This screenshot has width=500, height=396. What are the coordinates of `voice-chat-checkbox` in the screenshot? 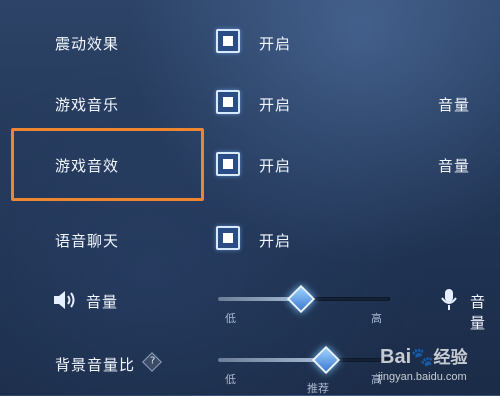 It's located at (228, 238).